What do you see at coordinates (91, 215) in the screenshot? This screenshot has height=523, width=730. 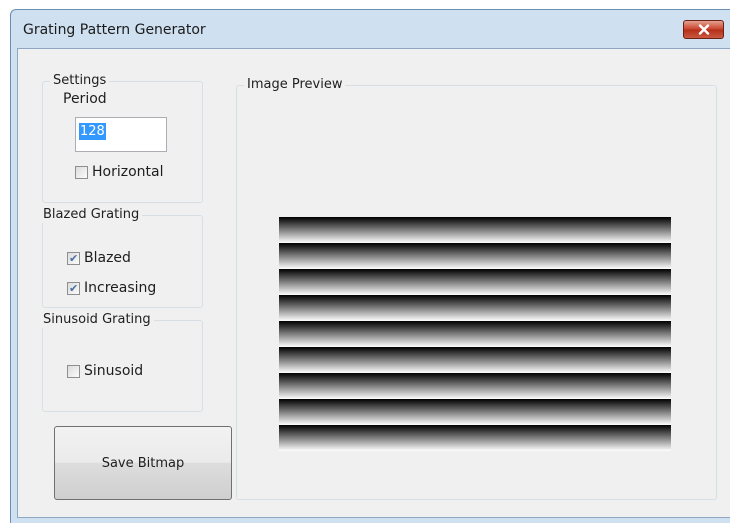 I see `blazed-grating-group-label: Blazed Grating` at bounding box center [91, 215].